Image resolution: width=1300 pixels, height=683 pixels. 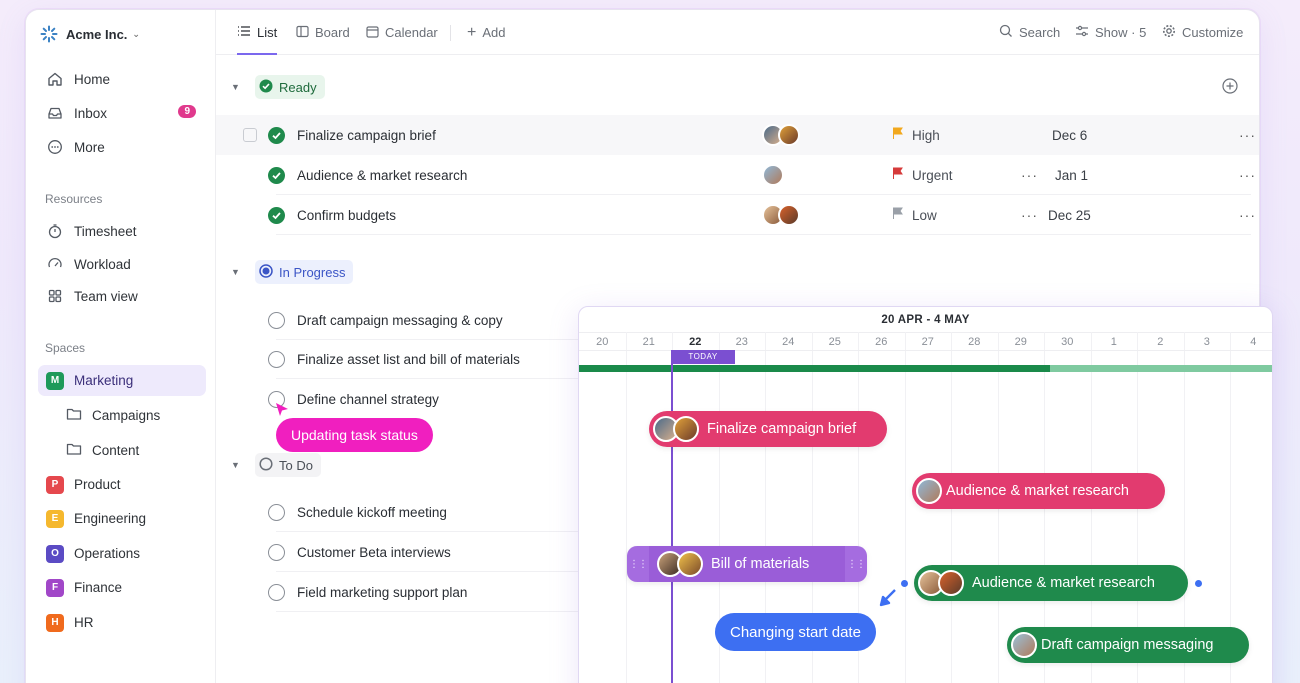 I want to click on sidebar-item-workload: Workload, so click(x=122, y=264).